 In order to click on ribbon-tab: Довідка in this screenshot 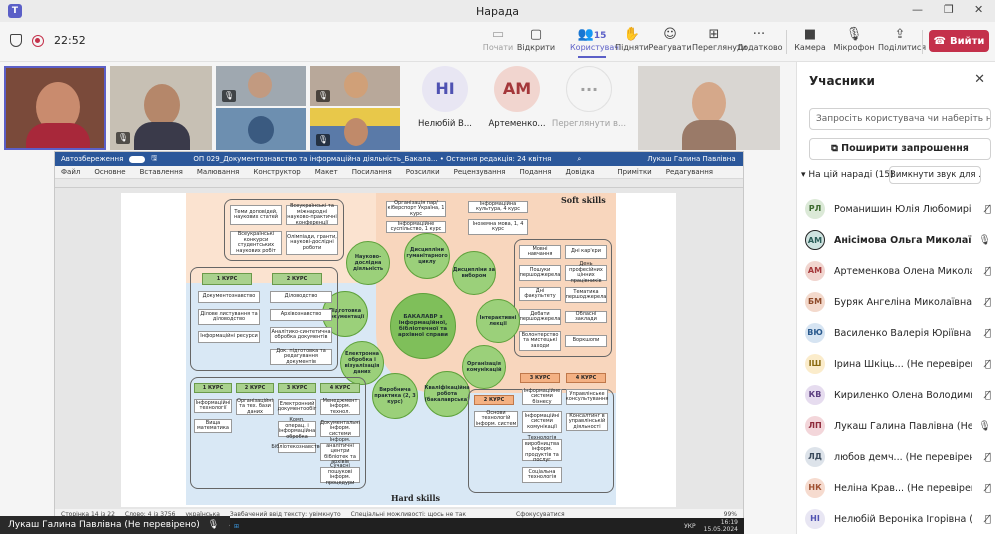, I will do `click(580, 172)`.